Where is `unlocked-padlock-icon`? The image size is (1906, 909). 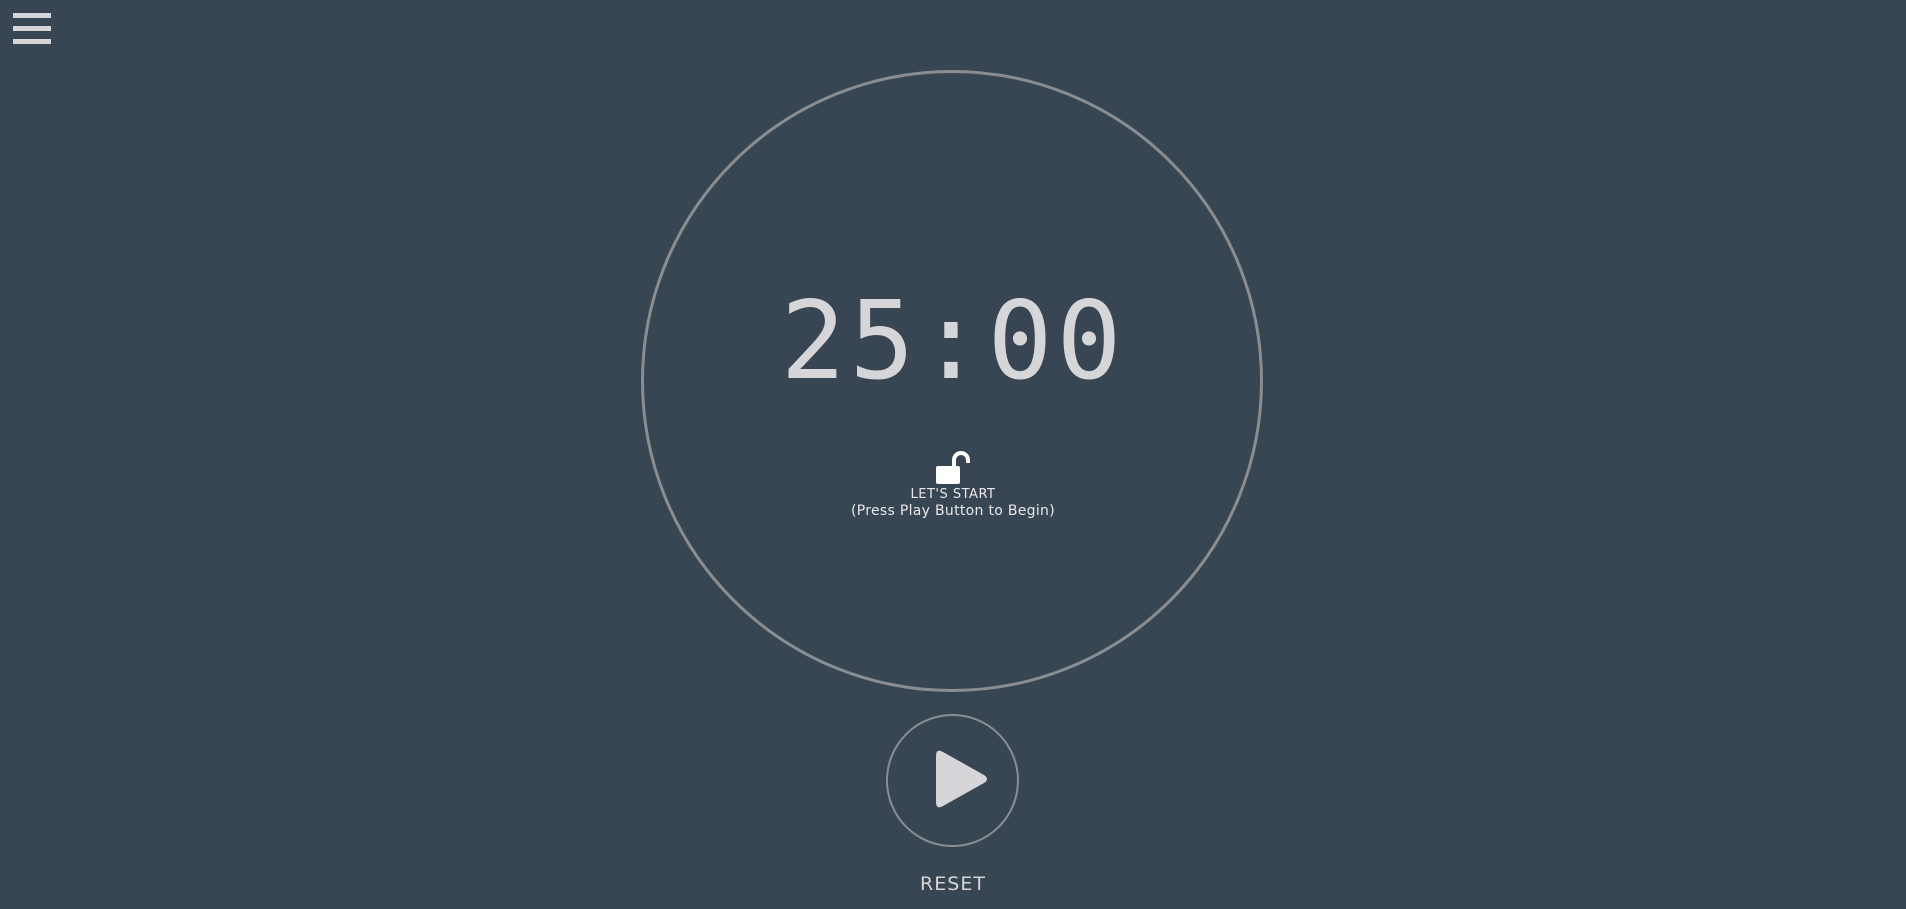 unlocked-padlock-icon is located at coordinates (952, 468).